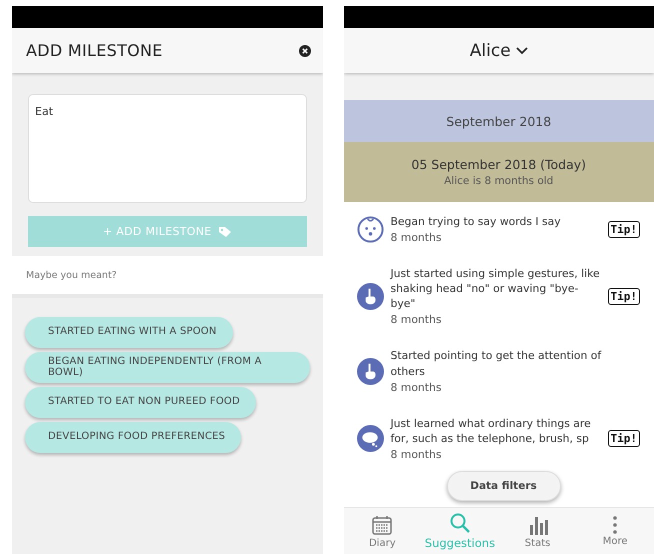 The image size is (654, 554). Describe the element at coordinates (370, 229) in the screenshot. I see `baby-face-icon` at that location.